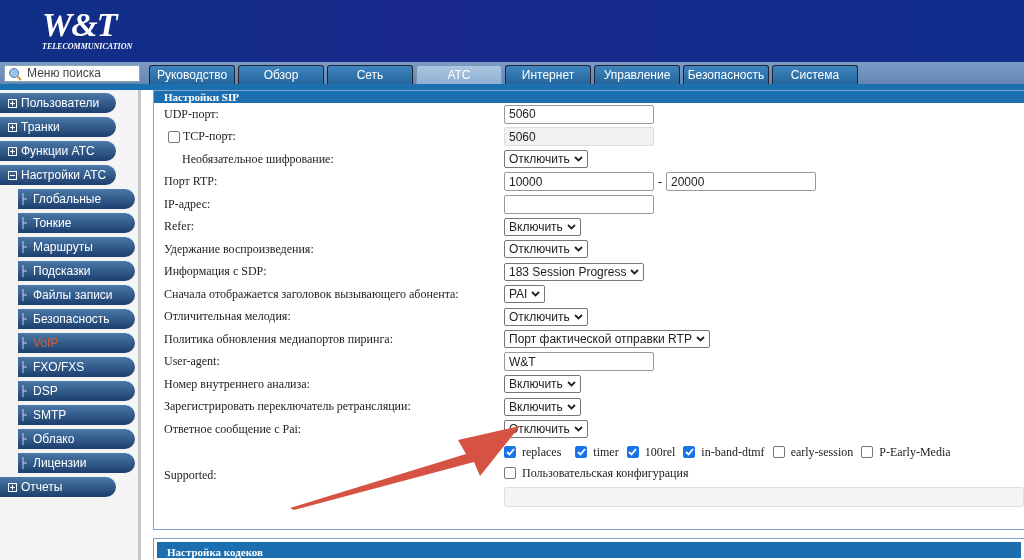 This screenshot has height=560, width=1024. Describe the element at coordinates (76, 199) in the screenshot. I see `sidebar-subitem: Глобальные` at that location.